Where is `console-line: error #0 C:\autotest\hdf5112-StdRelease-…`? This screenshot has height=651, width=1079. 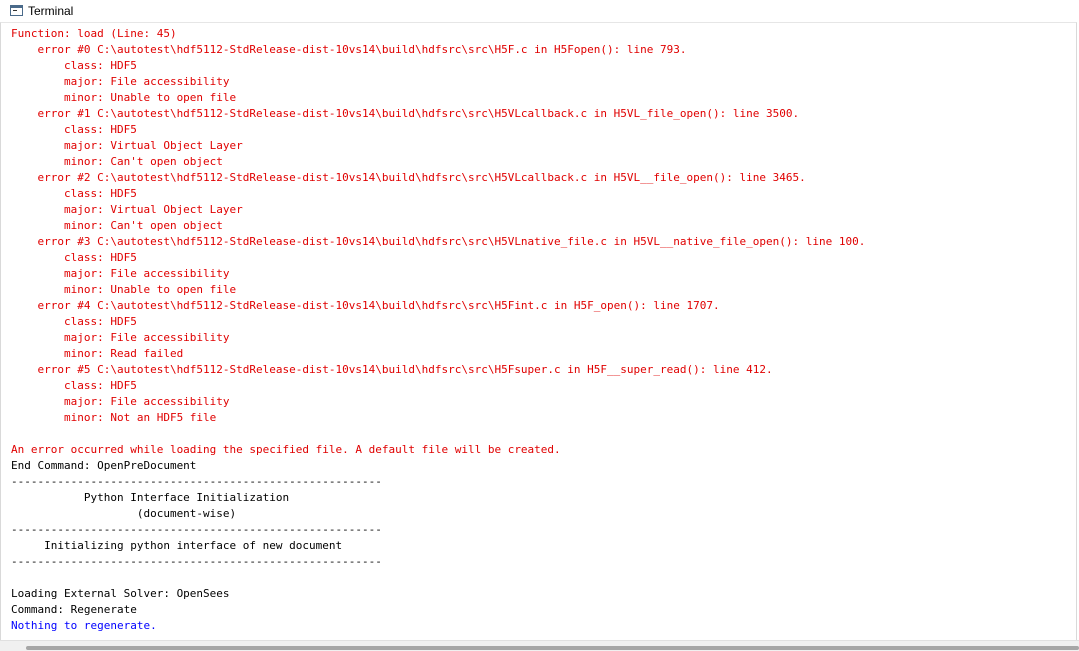 console-line: error #0 C:\autotest\hdf5112-StdRelease-… is located at coordinates (349, 49).